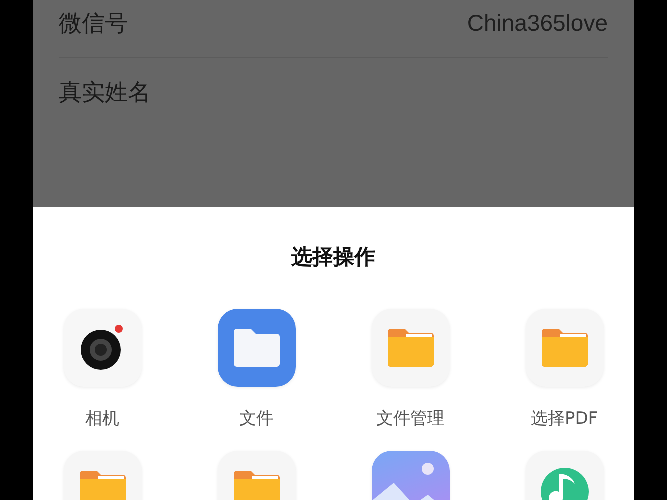 The height and width of the screenshot is (500, 667). What do you see at coordinates (103, 418) in the screenshot?
I see `app-label: 相机` at bounding box center [103, 418].